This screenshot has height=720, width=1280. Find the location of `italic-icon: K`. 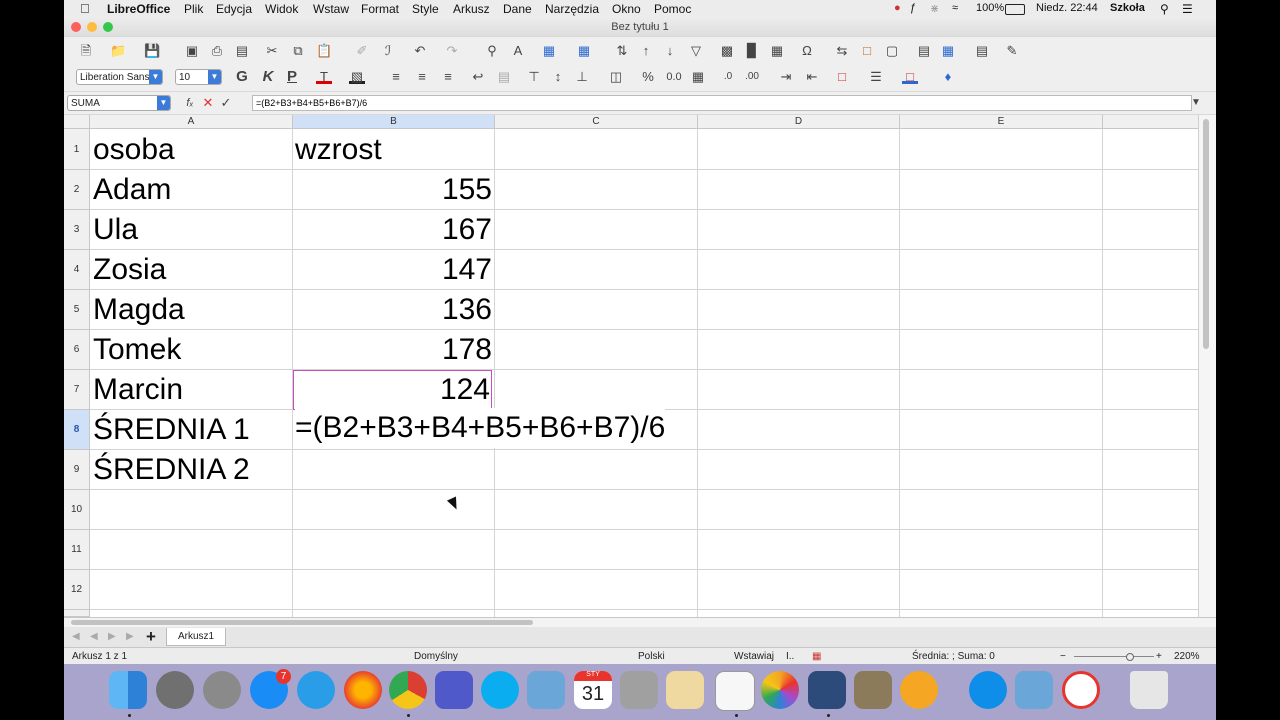

italic-icon: K is located at coordinates (268, 77).